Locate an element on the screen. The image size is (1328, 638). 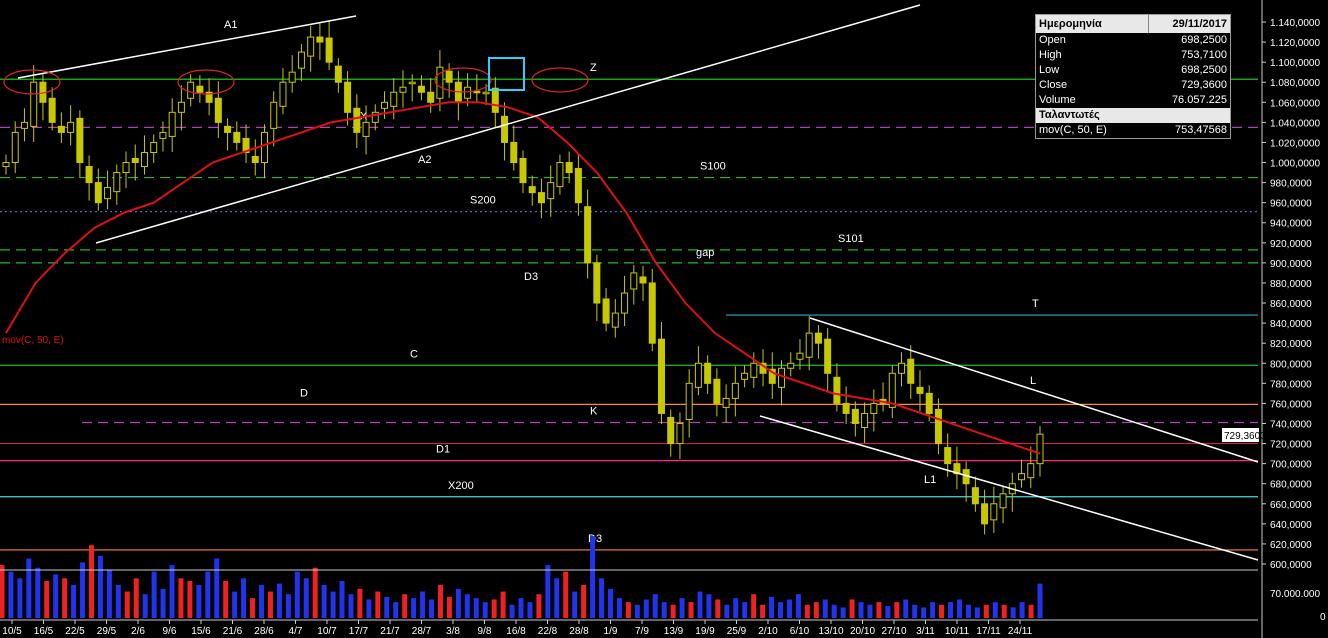
close-label: Close is located at coordinates (1053, 85).